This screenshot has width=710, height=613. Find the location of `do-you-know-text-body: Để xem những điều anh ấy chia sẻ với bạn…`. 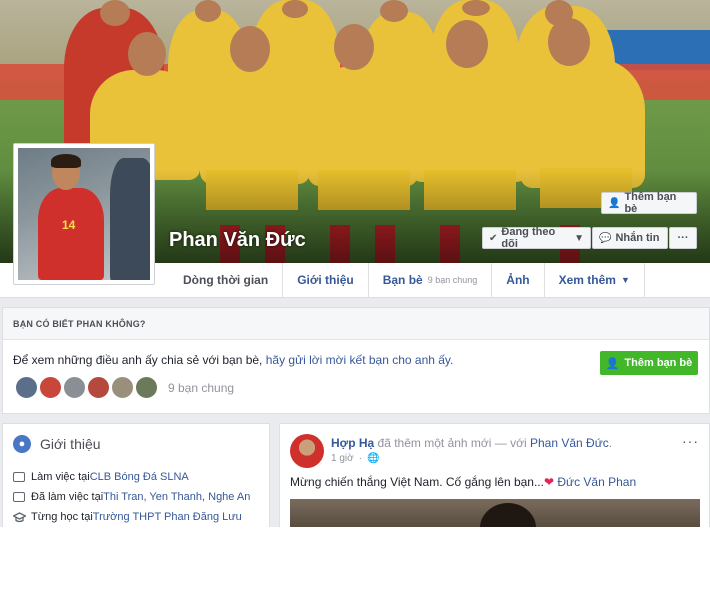

do-you-know-text-body: Để xem những điều anh ấy chia sẻ với bạn… is located at coordinates (139, 360).